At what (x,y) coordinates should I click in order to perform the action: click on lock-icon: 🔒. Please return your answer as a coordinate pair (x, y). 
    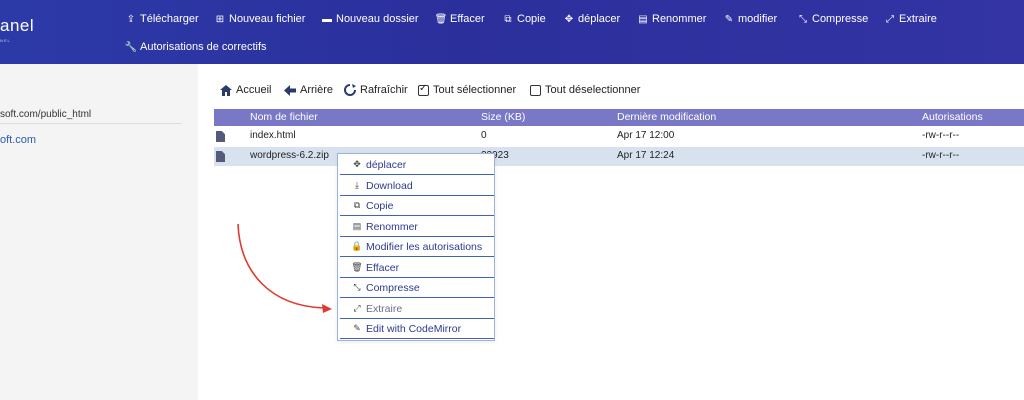
    Looking at the image, I should click on (357, 246).